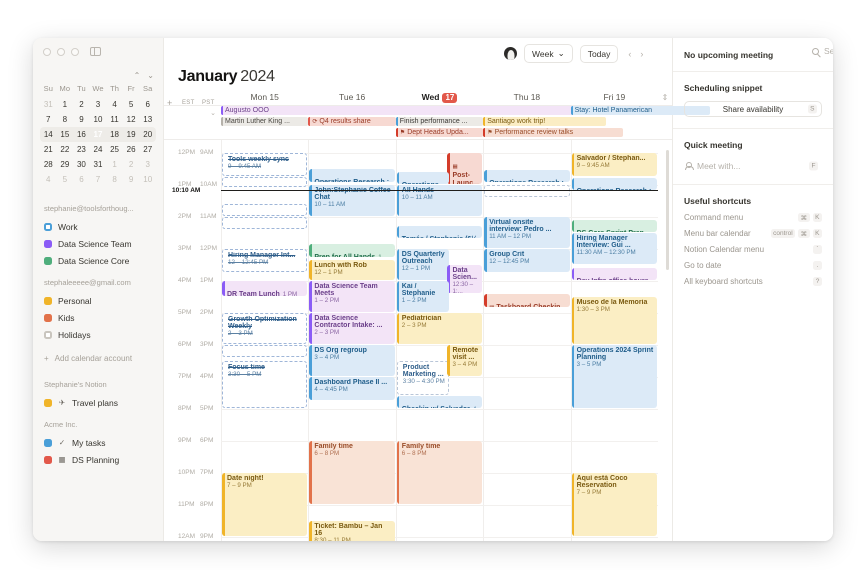 This screenshot has width=862, height=570. What do you see at coordinates (131, 119) in the screenshot?
I see `mini-day: 12` at bounding box center [131, 119].